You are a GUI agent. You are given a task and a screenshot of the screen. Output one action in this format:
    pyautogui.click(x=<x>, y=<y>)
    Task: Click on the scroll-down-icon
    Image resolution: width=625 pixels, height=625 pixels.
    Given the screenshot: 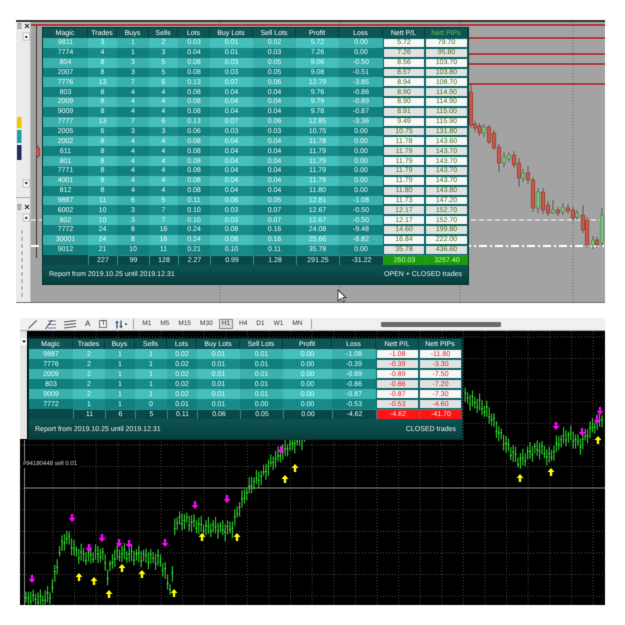 What is the action you would take?
    pyautogui.click(x=26, y=184)
    